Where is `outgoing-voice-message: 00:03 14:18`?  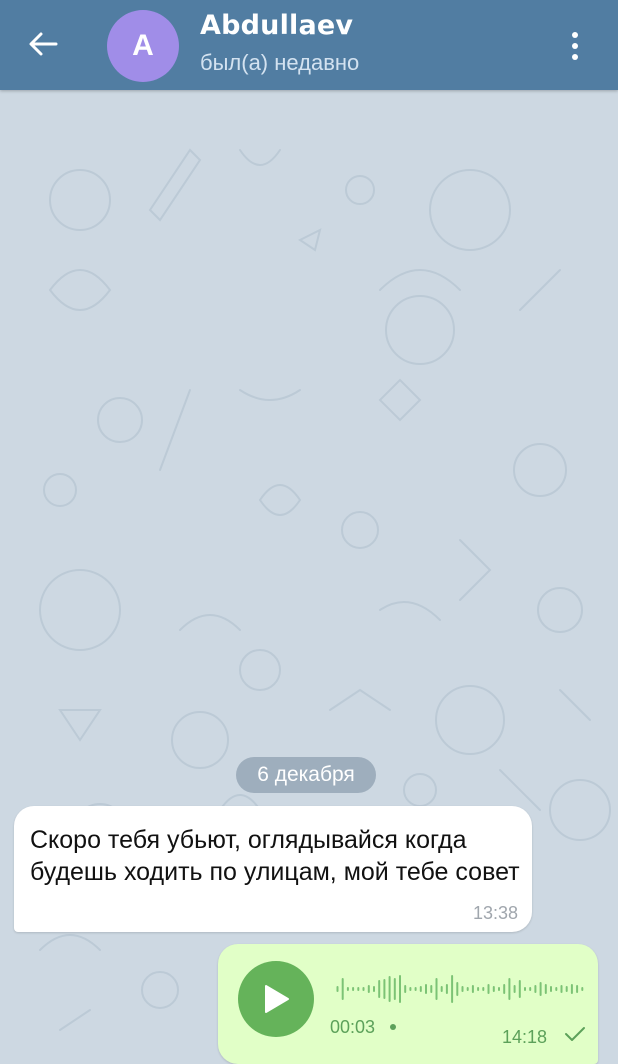 outgoing-voice-message: 00:03 14:18 is located at coordinates (408, 1004).